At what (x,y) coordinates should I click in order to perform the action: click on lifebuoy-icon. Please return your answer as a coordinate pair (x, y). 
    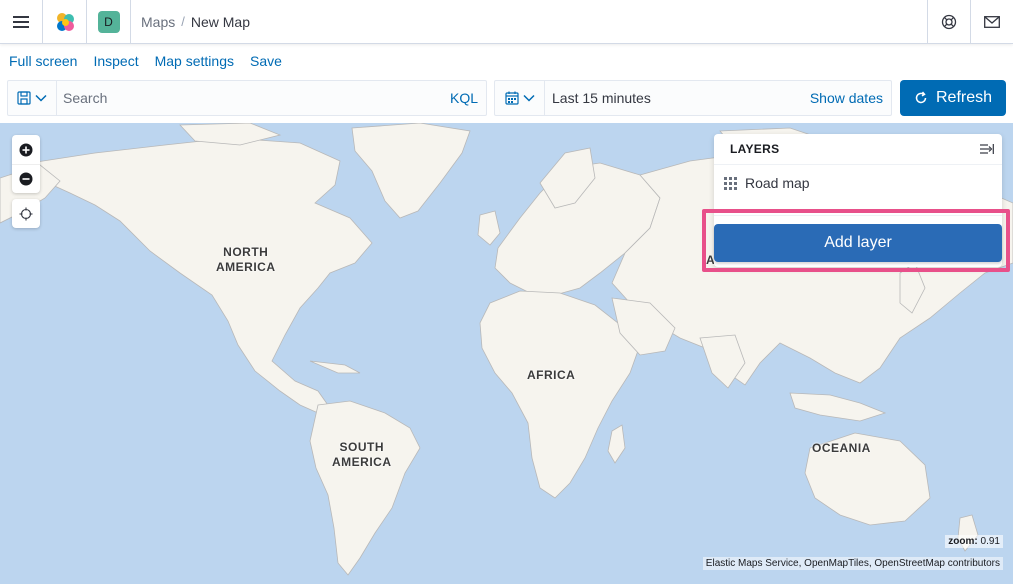
    Looking at the image, I should click on (949, 21).